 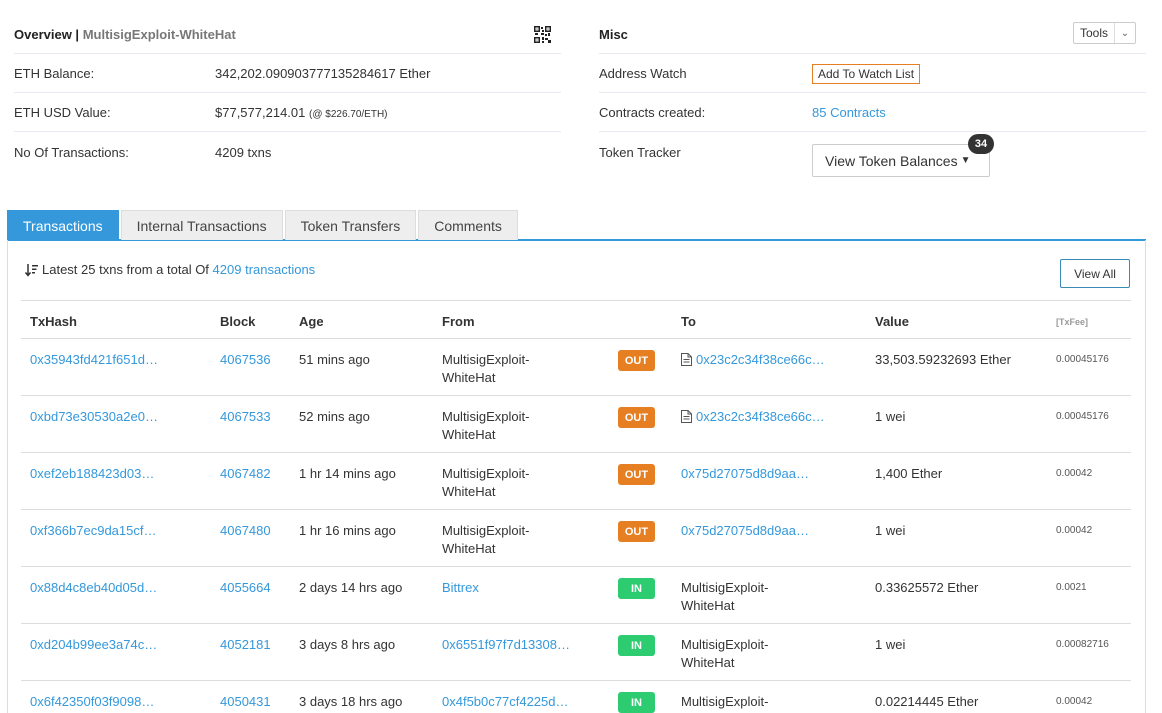 I want to click on tools-dropdown: Tools ⌄, so click(x=1104, y=33).